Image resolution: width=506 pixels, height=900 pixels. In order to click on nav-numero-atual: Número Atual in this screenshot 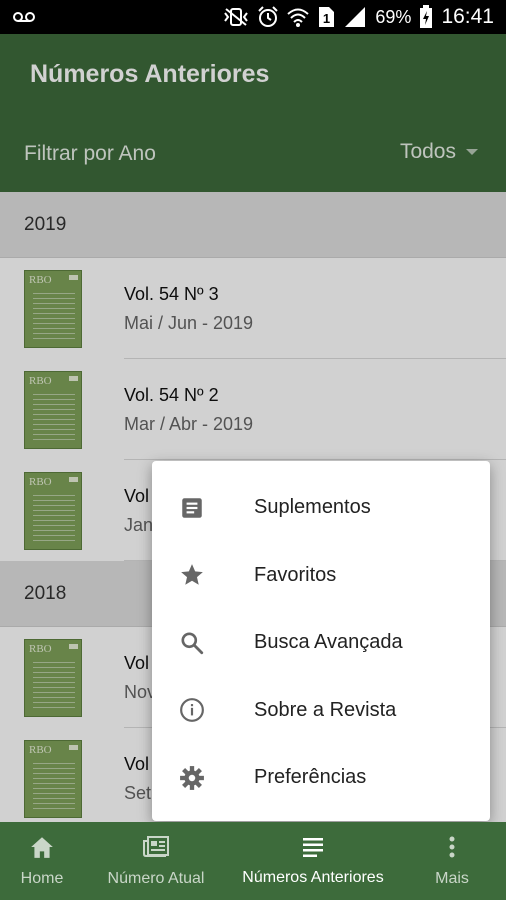, I will do `click(156, 861)`.